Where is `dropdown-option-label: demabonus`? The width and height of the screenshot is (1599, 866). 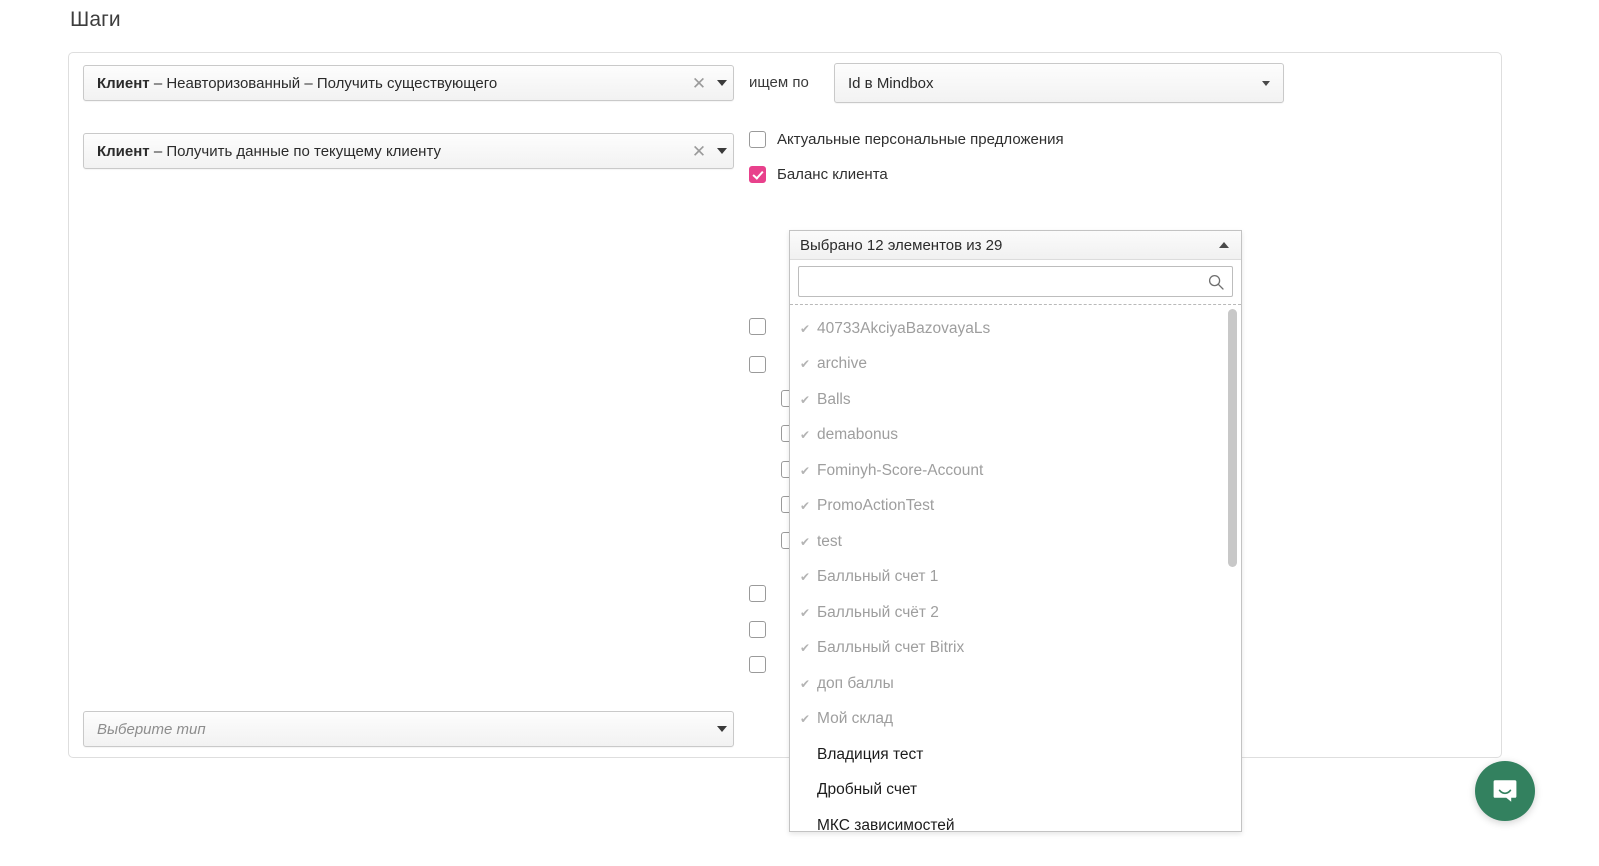 dropdown-option-label: demabonus is located at coordinates (858, 435).